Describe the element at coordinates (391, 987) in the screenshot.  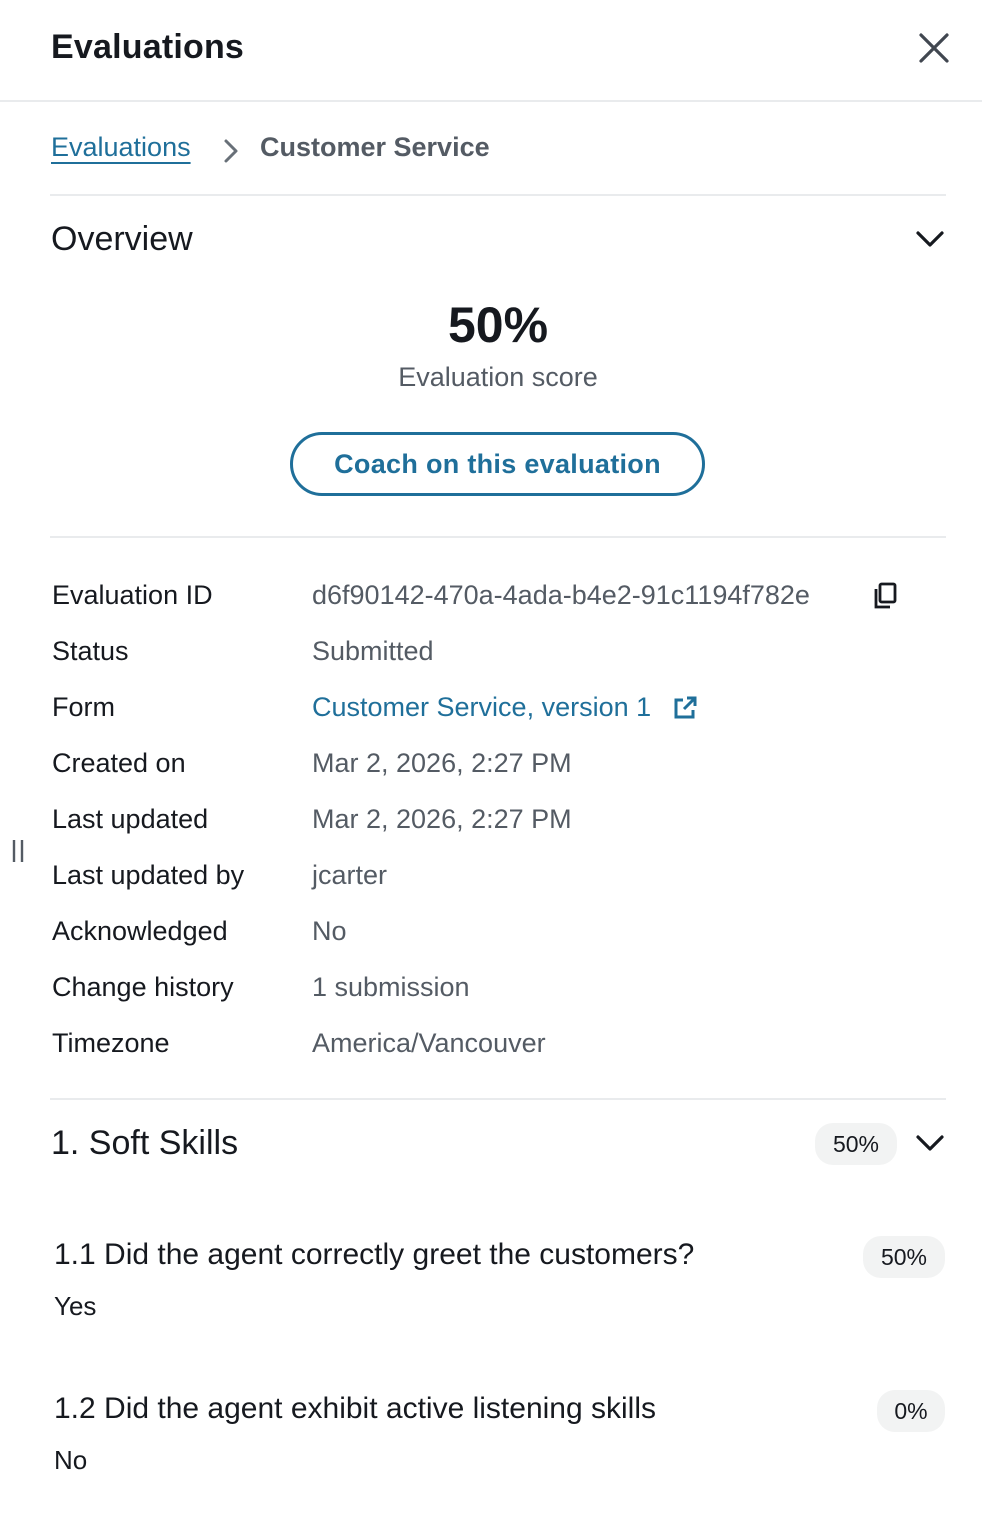
I see `detail-value-change-history: 1 submission` at that location.